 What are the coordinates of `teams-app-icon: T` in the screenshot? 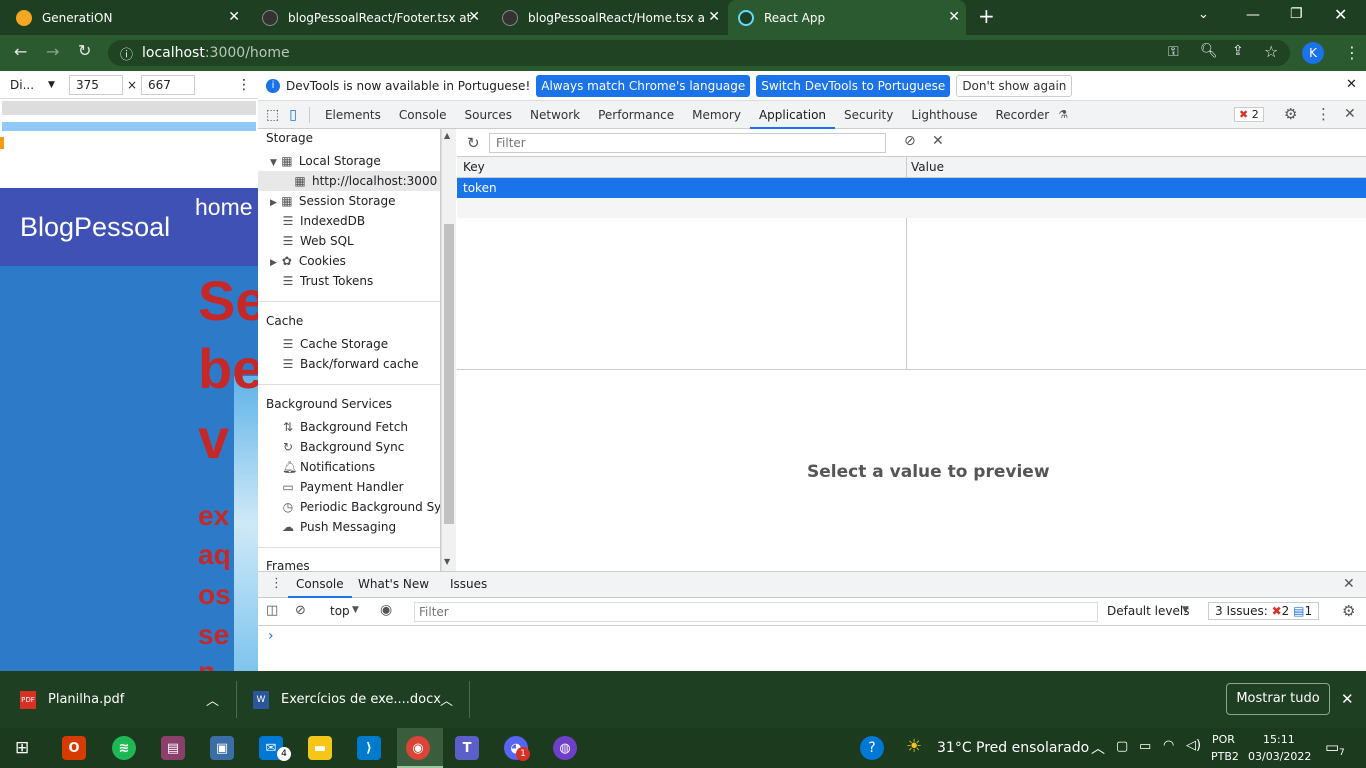 It's located at (467, 748).